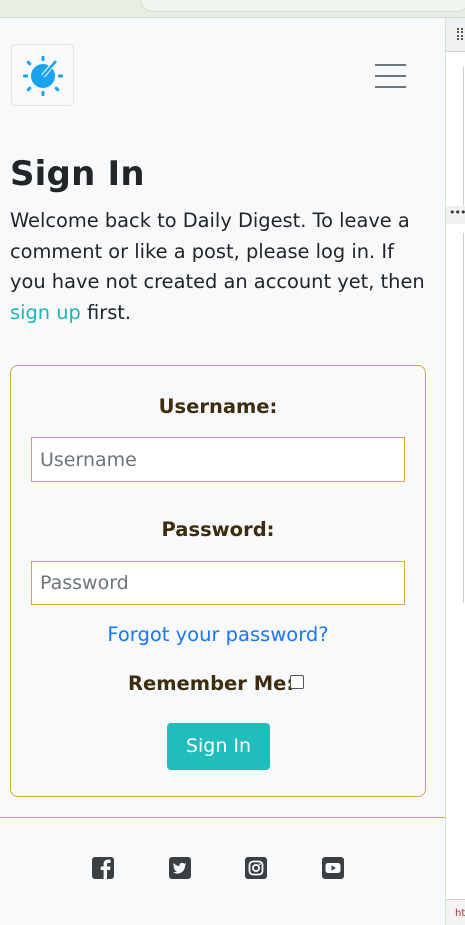 This screenshot has height=925, width=465. What do you see at coordinates (222, 817) in the screenshot?
I see `footer-divider` at bounding box center [222, 817].